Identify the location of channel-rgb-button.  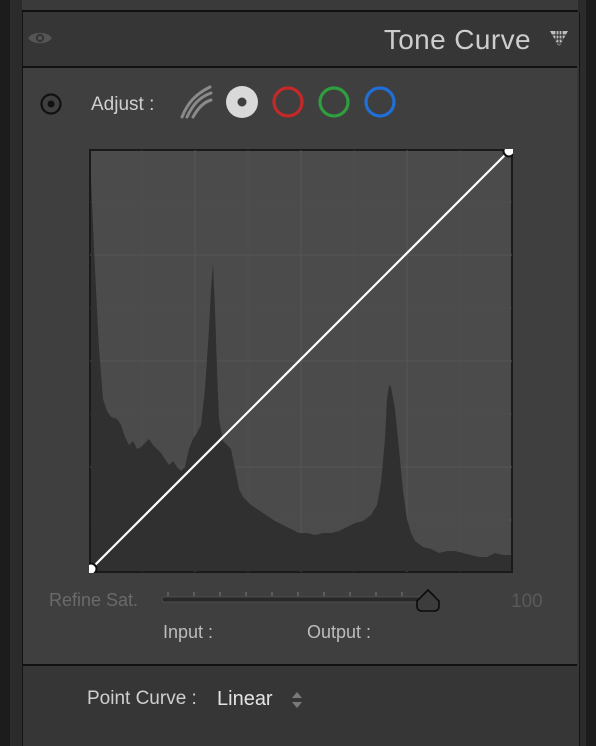
(242, 102).